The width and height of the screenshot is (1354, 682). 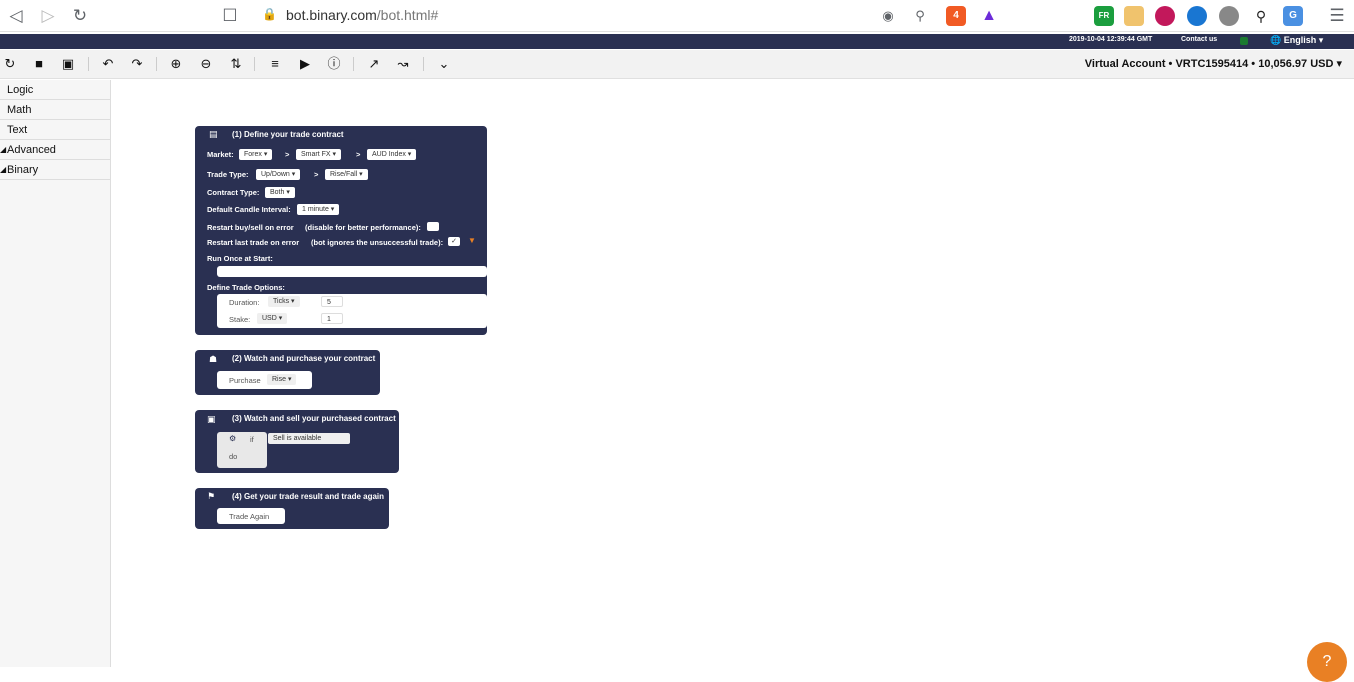 I want to click on brave-shield-icon: 4, so click(x=956, y=16).